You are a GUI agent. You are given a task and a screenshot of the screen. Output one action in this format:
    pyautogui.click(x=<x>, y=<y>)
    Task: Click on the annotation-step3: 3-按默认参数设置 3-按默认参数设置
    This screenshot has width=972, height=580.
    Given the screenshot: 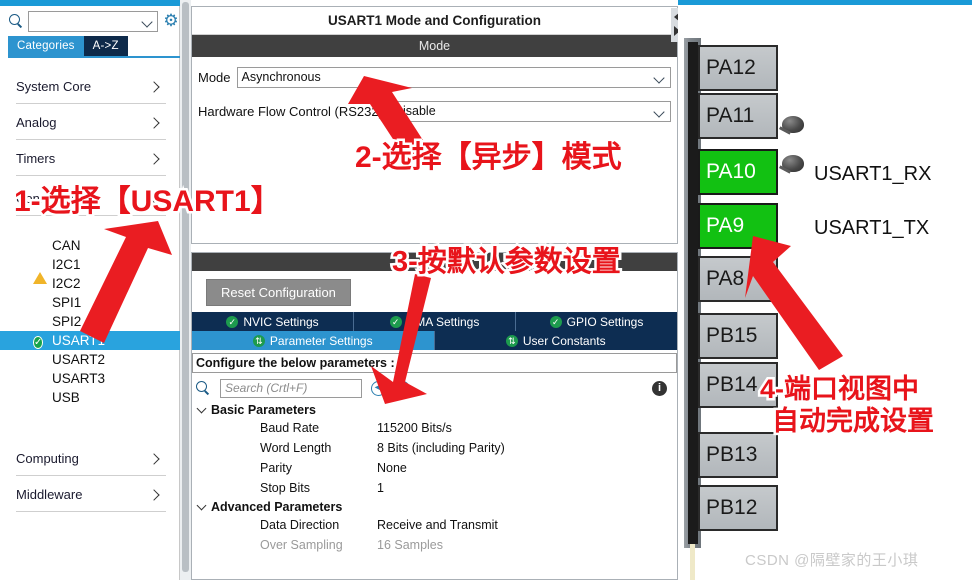 What is the action you would take?
    pyautogui.click(x=507, y=262)
    